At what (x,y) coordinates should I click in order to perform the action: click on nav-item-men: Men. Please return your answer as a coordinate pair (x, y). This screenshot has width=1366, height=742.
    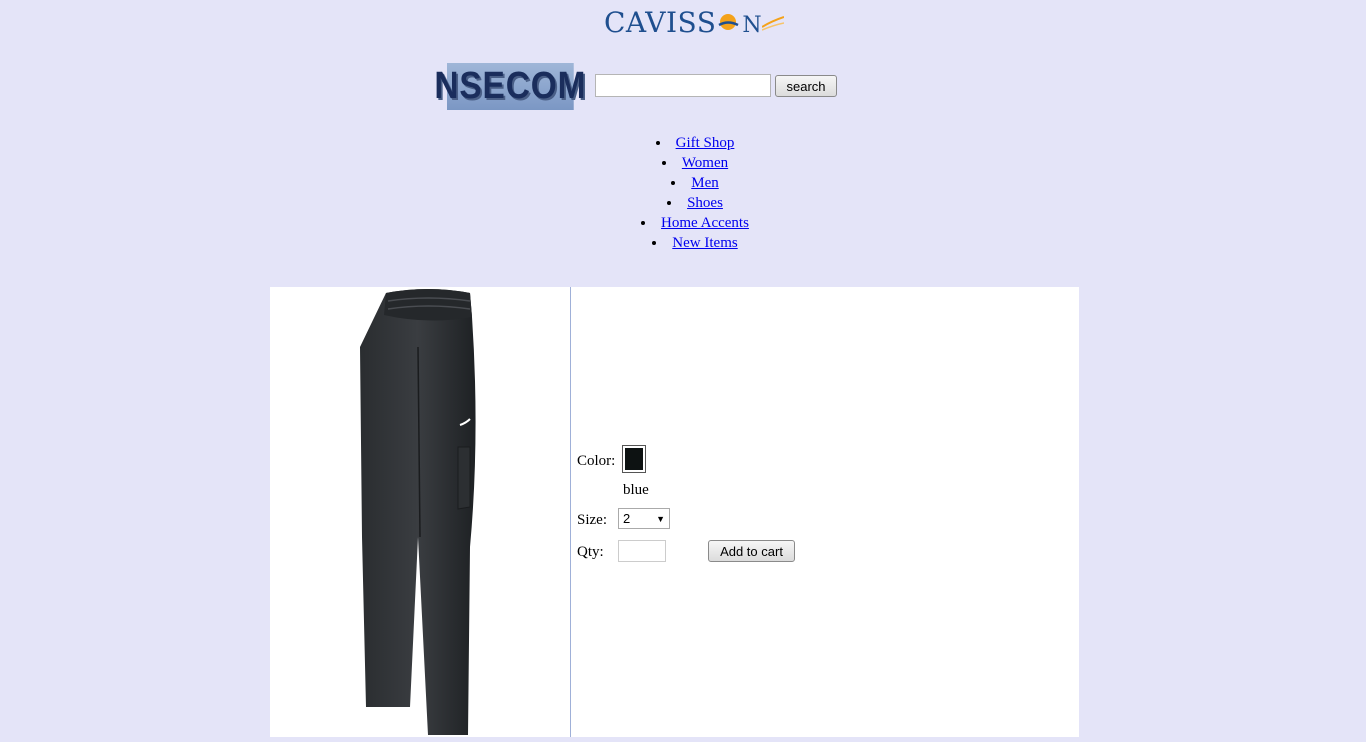
    Looking at the image, I should click on (683, 183).